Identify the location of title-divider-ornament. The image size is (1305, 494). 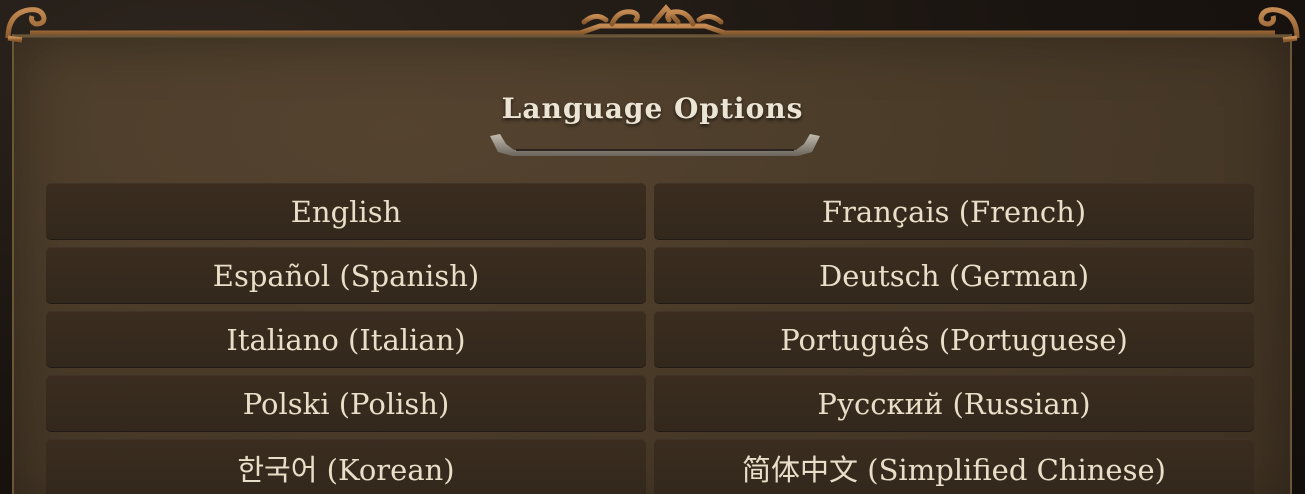
(655, 145).